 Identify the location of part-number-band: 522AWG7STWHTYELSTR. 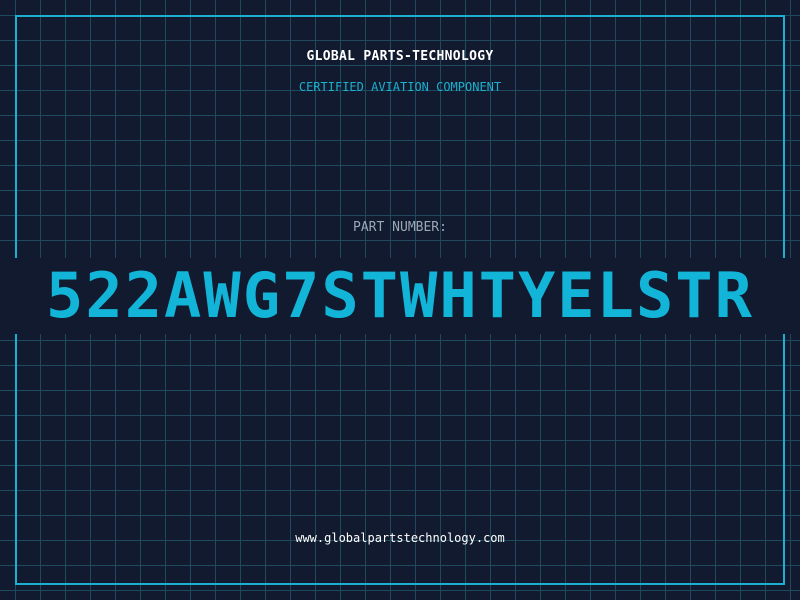
(400, 296).